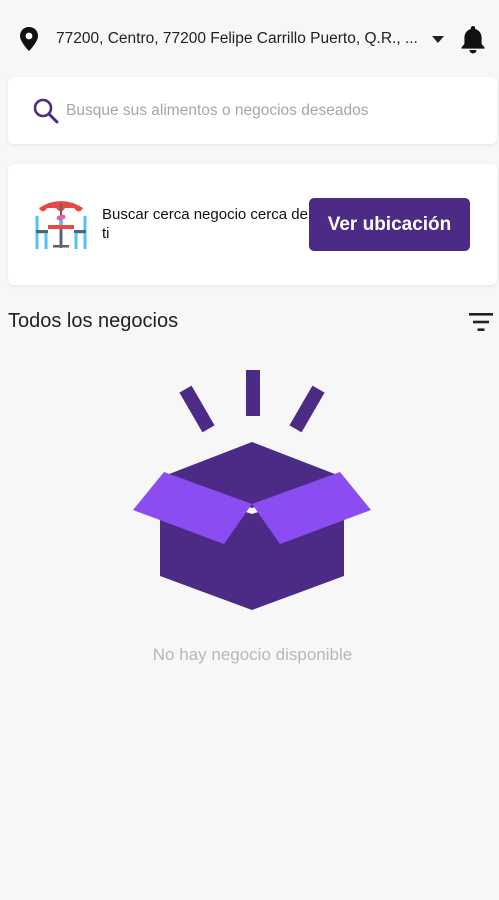  I want to click on bell-icon, so click(473, 39).